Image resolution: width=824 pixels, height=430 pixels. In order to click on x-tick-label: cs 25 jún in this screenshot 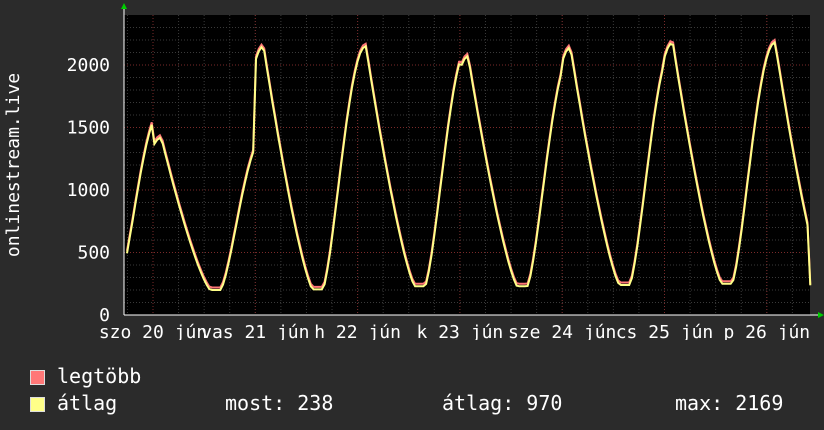, I will do `click(665, 331)`.